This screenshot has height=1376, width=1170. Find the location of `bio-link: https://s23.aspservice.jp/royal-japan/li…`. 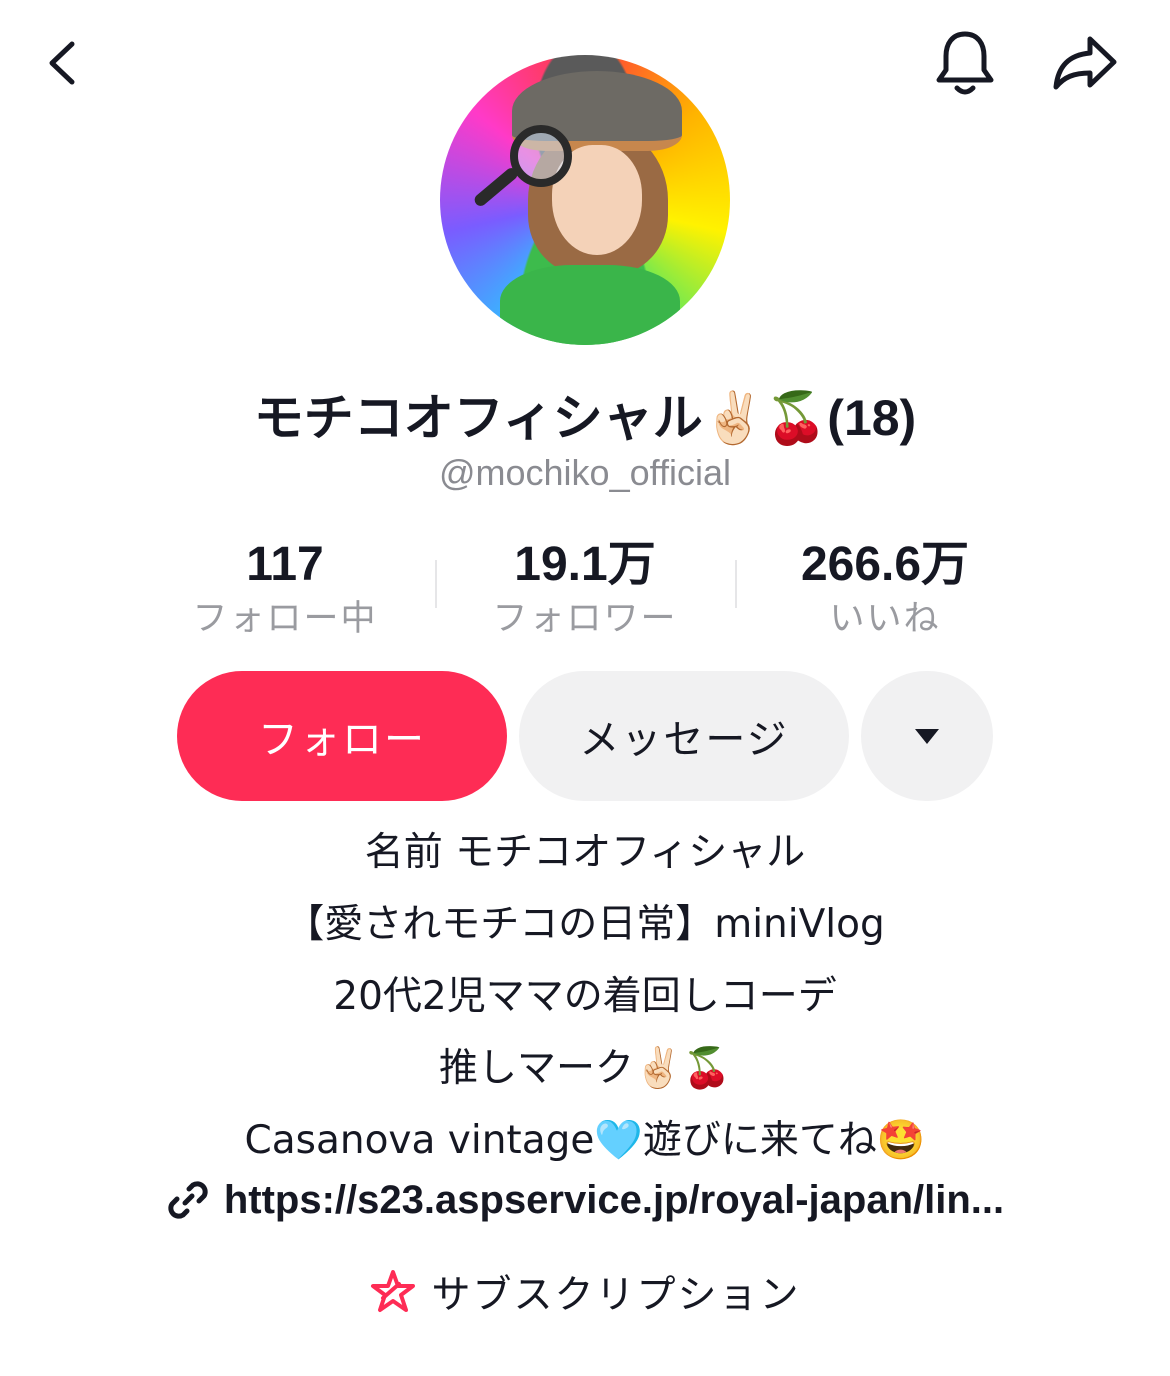

bio-link: https://s23.aspservice.jp/royal-japan/li… is located at coordinates (585, 1200).